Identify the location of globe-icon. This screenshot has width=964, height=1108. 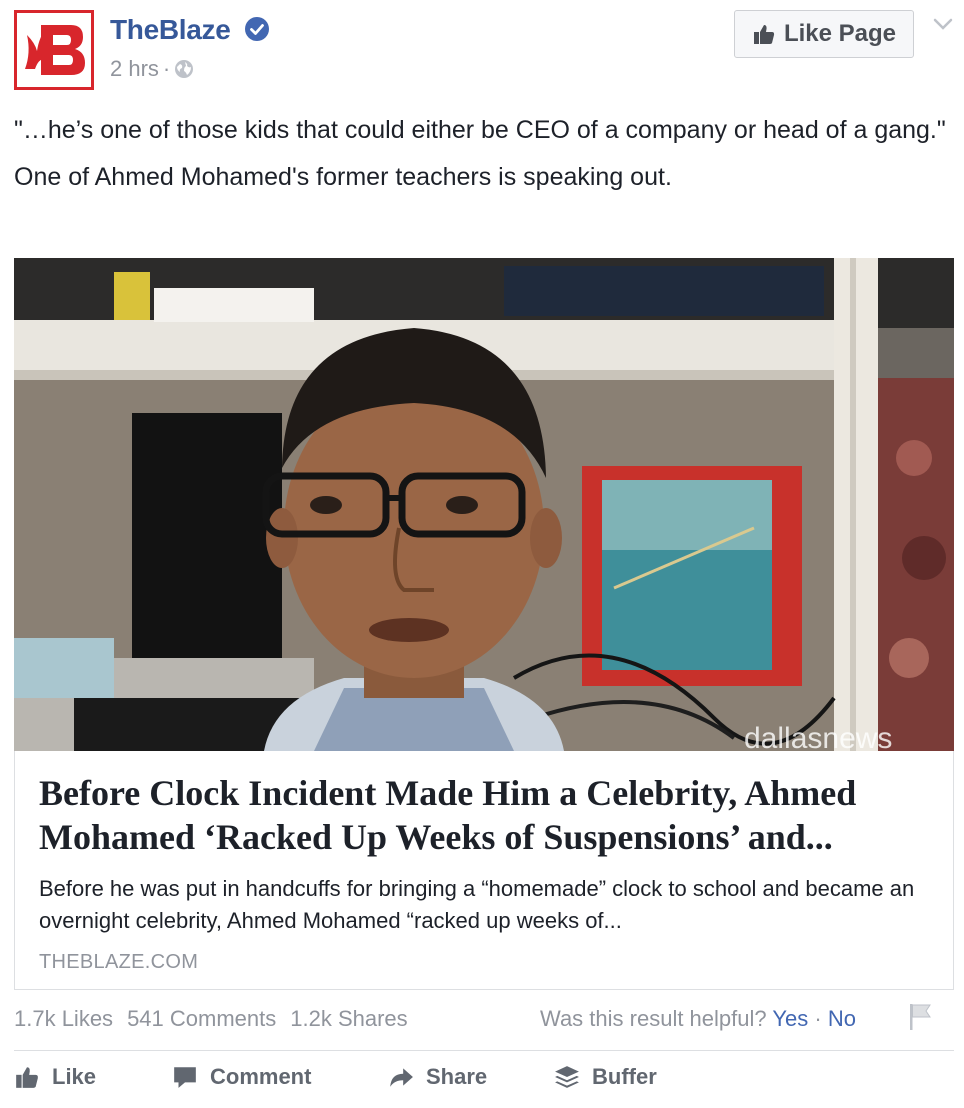
(184, 69).